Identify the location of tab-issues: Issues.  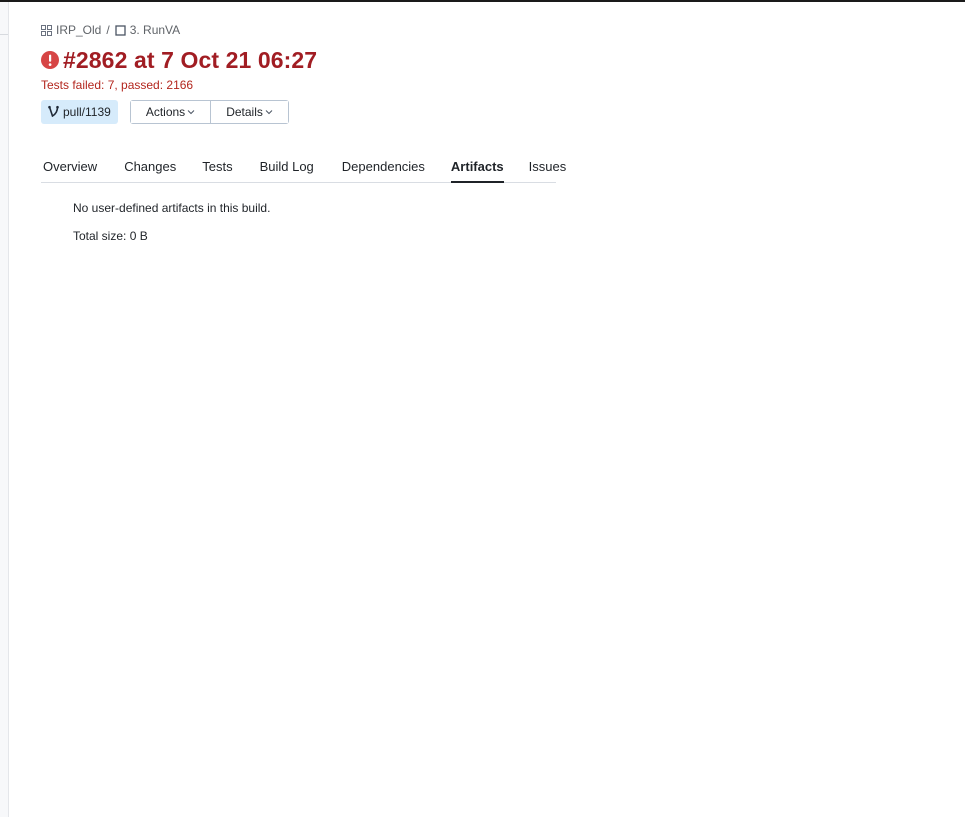
(548, 169).